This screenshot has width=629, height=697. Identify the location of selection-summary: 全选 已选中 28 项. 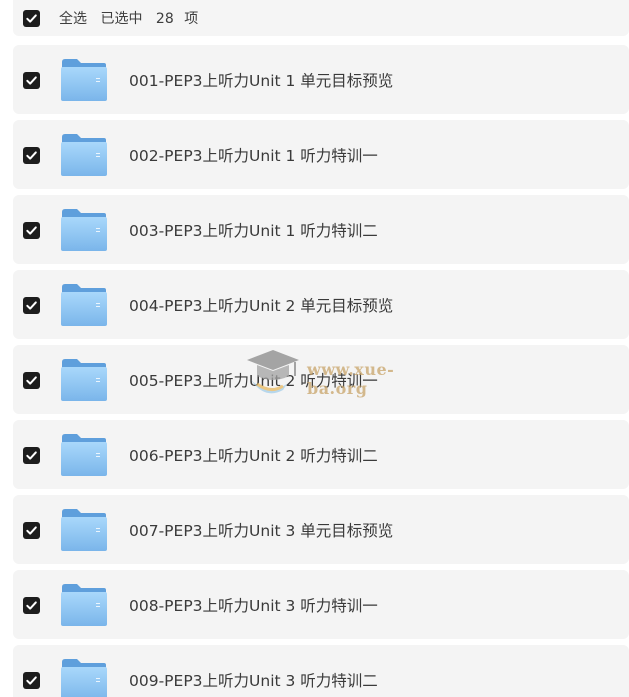
(130, 18).